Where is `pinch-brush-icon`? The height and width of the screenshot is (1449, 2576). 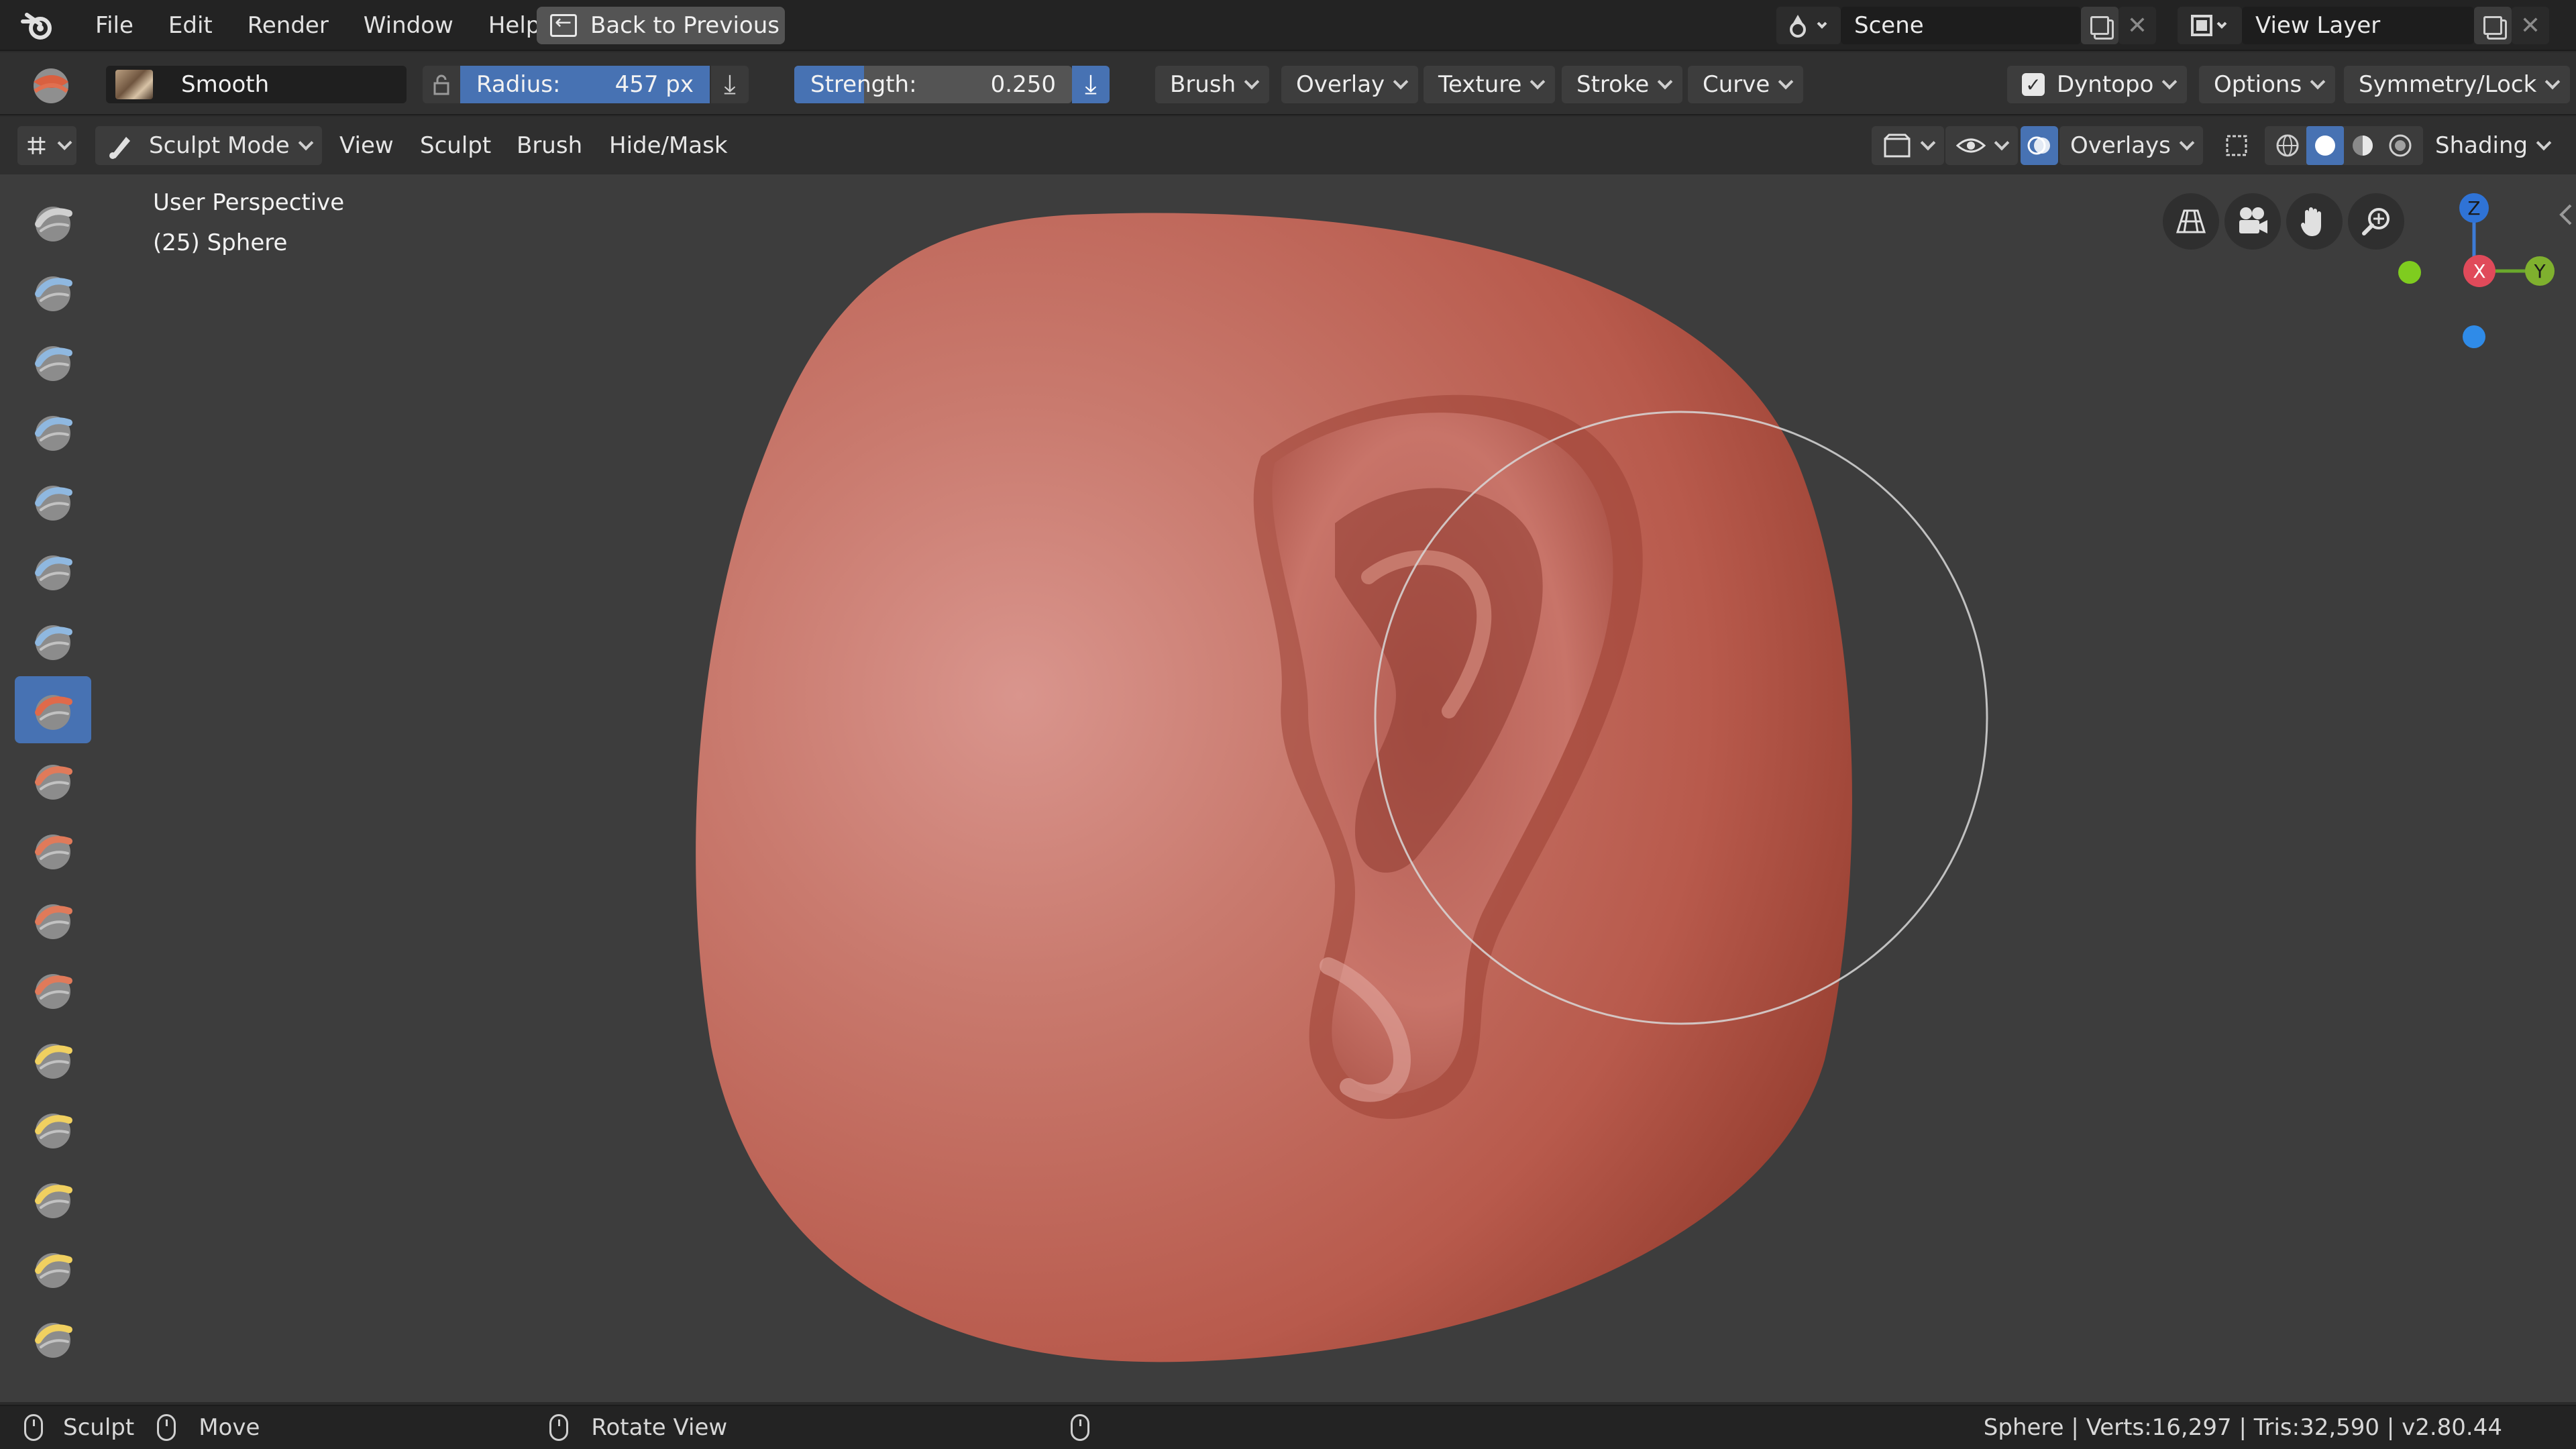
pinch-brush-icon is located at coordinates (53, 991).